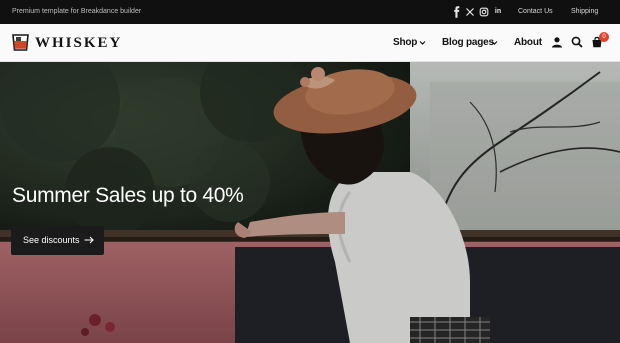 This screenshot has width=620, height=343. Describe the element at coordinates (457, 12) in the screenshot. I see `facebook-icon` at that location.